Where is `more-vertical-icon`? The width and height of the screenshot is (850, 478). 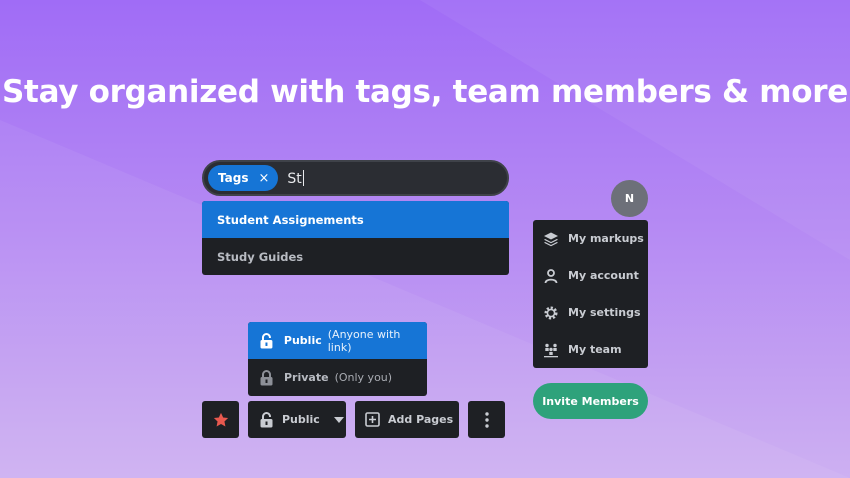
more-vertical-icon is located at coordinates (486, 419).